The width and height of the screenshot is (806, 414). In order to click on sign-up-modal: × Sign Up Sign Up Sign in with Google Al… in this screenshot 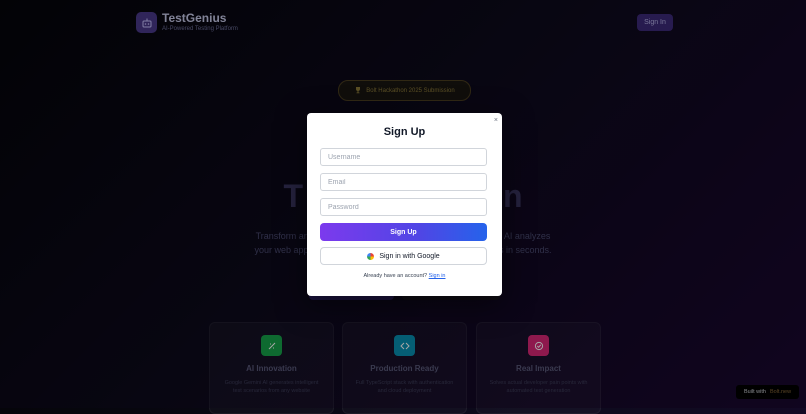, I will do `click(404, 204)`.